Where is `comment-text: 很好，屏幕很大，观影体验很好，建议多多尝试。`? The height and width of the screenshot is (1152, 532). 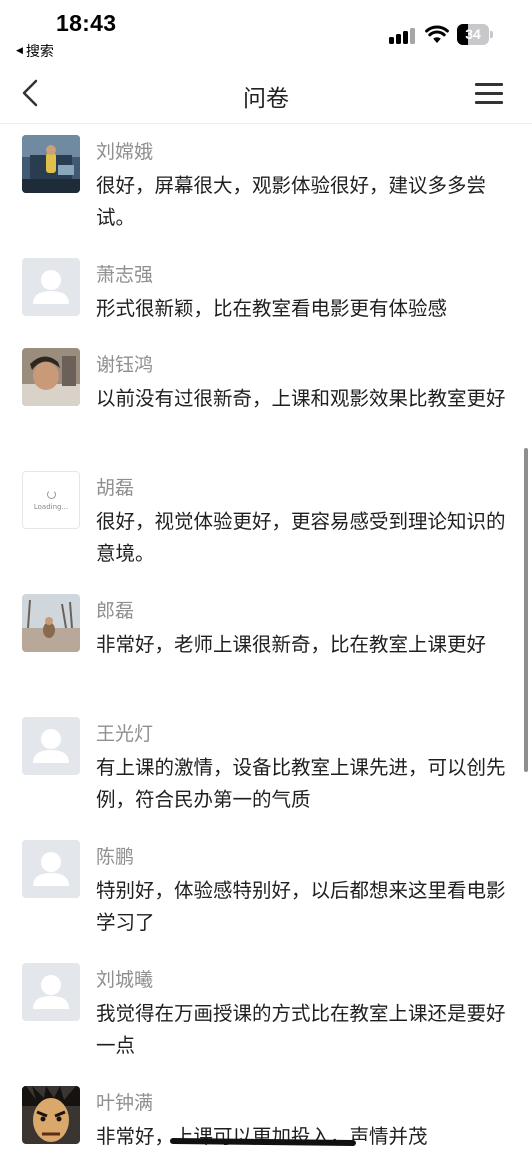 comment-text: 很好，屏幕很大，观影体验很好，建议多多尝试。 is located at coordinates (291, 201).